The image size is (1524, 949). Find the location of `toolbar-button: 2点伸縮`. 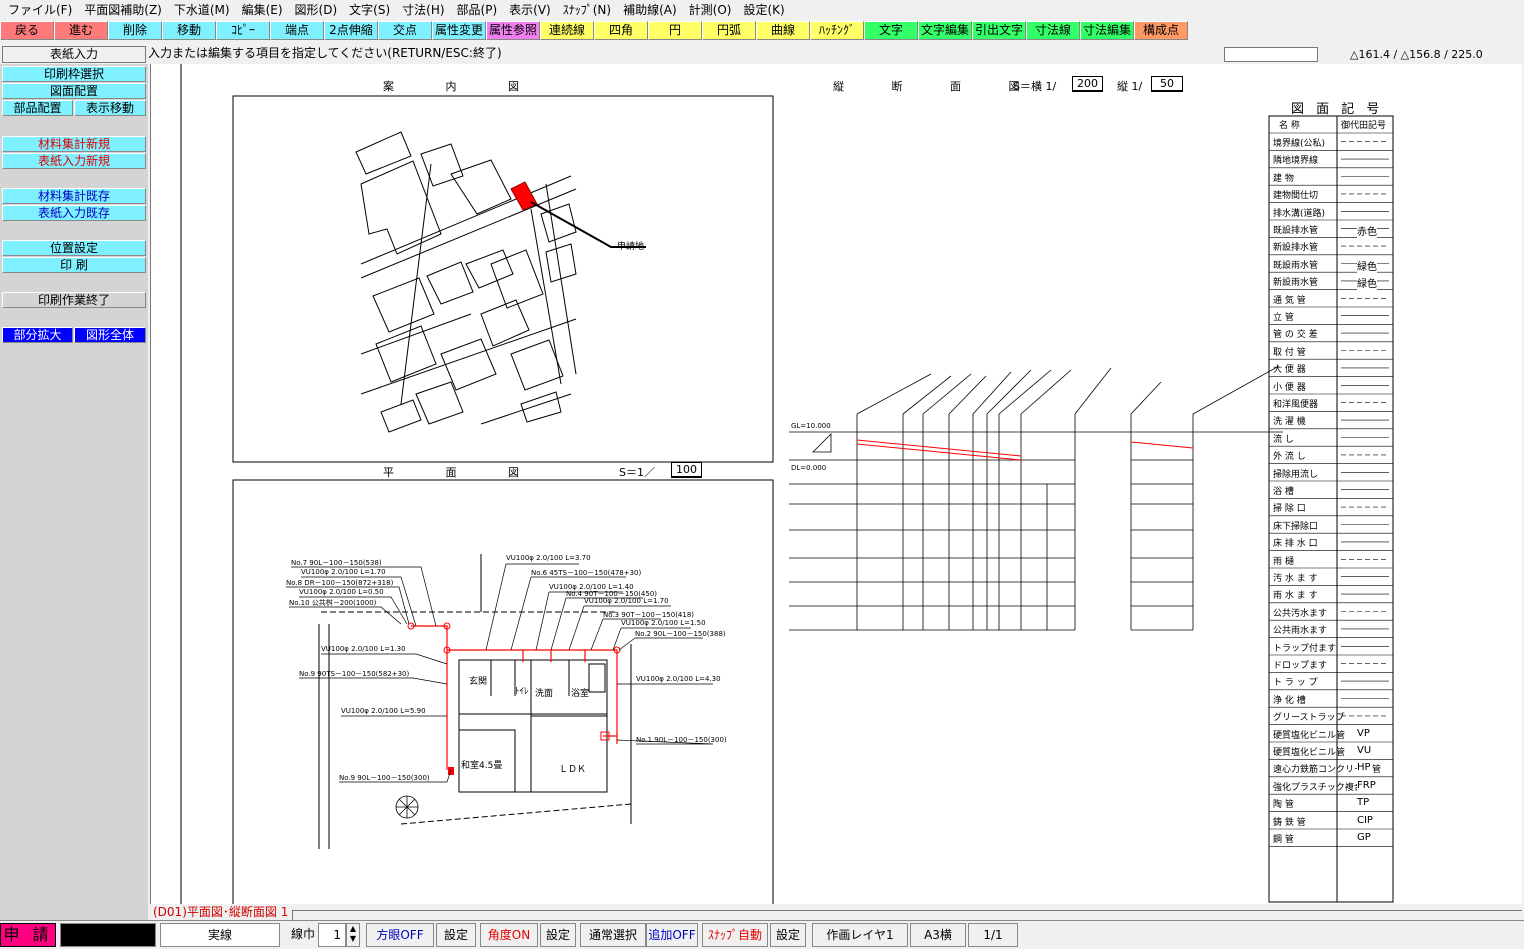

toolbar-button: 2点伸縮 is located at coordinates (351, 30).